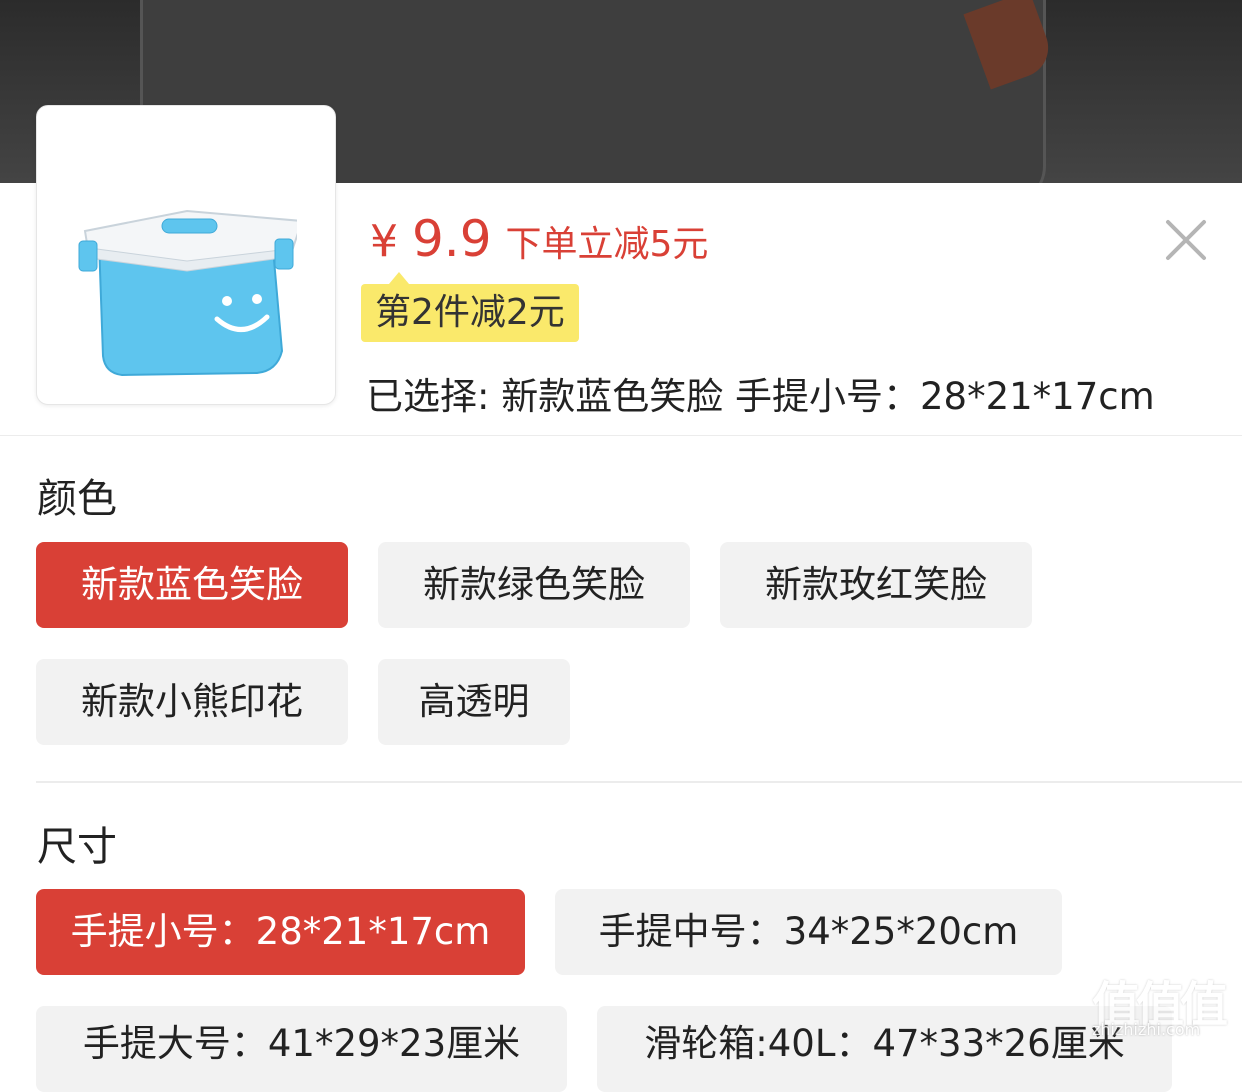 Image resolution: width=1242 pixels, height=1092 pixels. I want to click on selected-variant-text: 已选择: 新款蓝色笑脸 手提小号：28*21*17cm, so click(760, 396).